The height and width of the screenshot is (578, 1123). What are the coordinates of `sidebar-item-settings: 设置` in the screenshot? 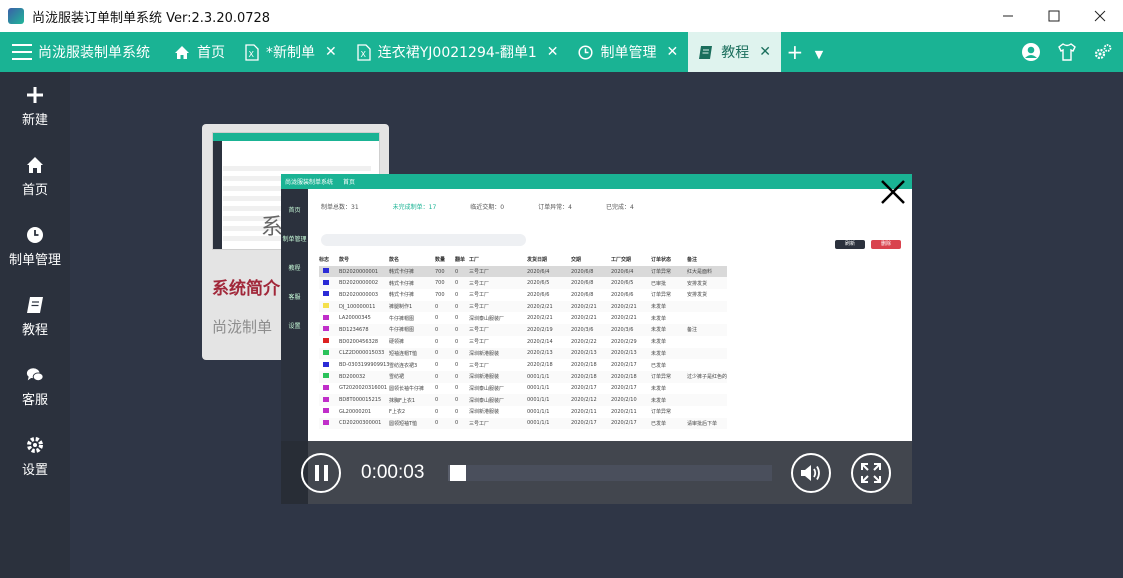 It's located at (35, 457).